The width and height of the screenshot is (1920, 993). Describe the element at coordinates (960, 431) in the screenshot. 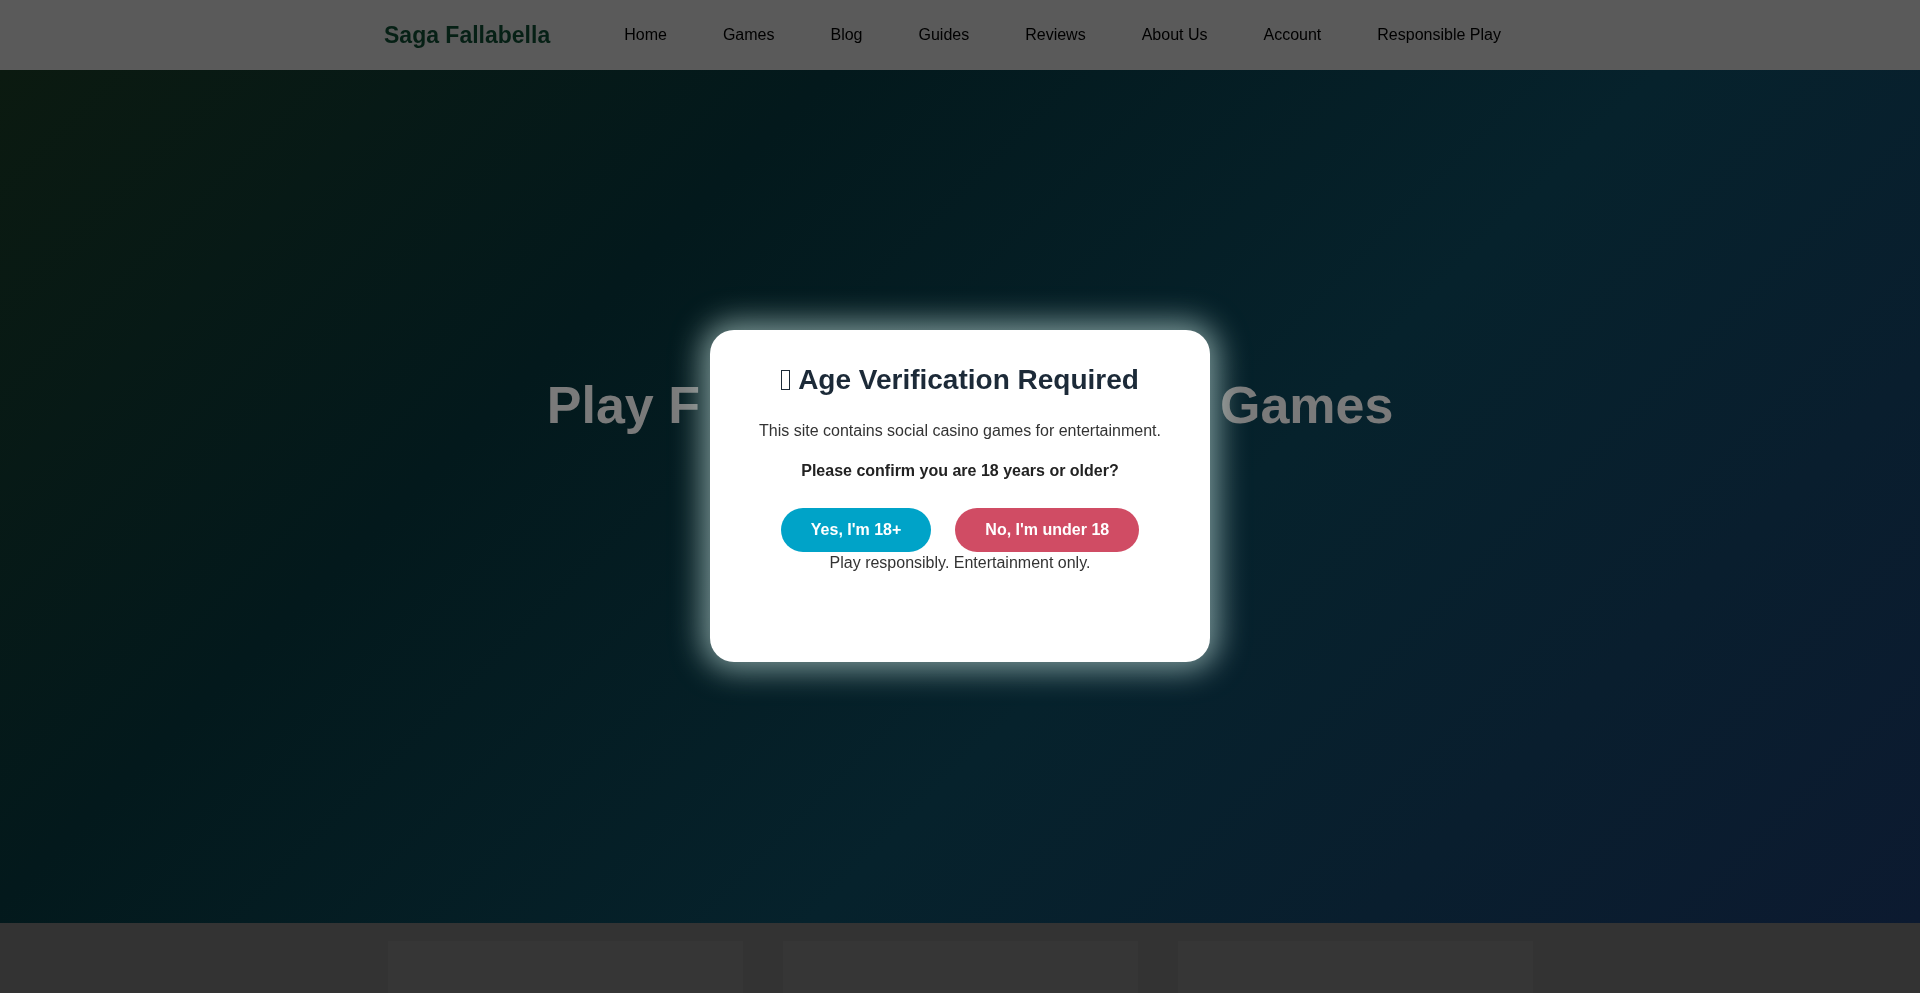

I see `modal-text: This site contains social casino games for entertainment.` at that location.